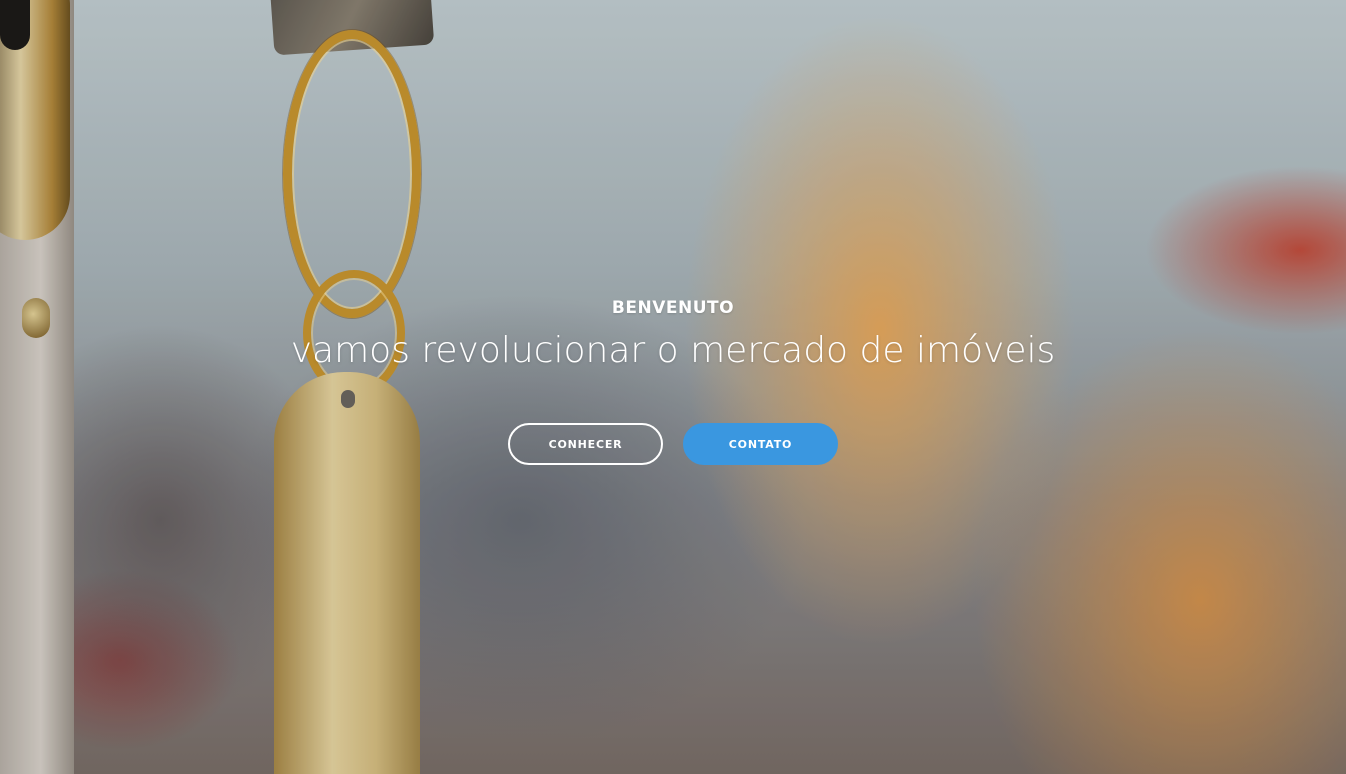  What do you see at coordinates (673, 444) in the screenshot?
I see `hero-buttons: CONHECER CONTATO` at bounding box center [673, 444].